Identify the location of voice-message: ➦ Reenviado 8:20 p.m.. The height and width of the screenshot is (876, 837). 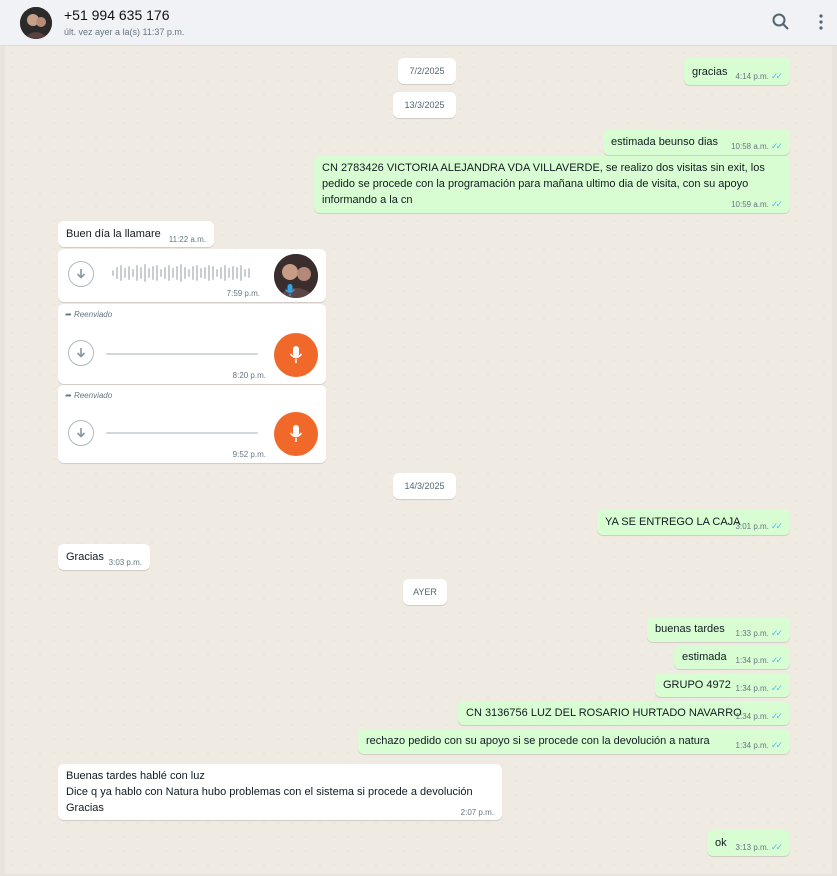
(192, 344).